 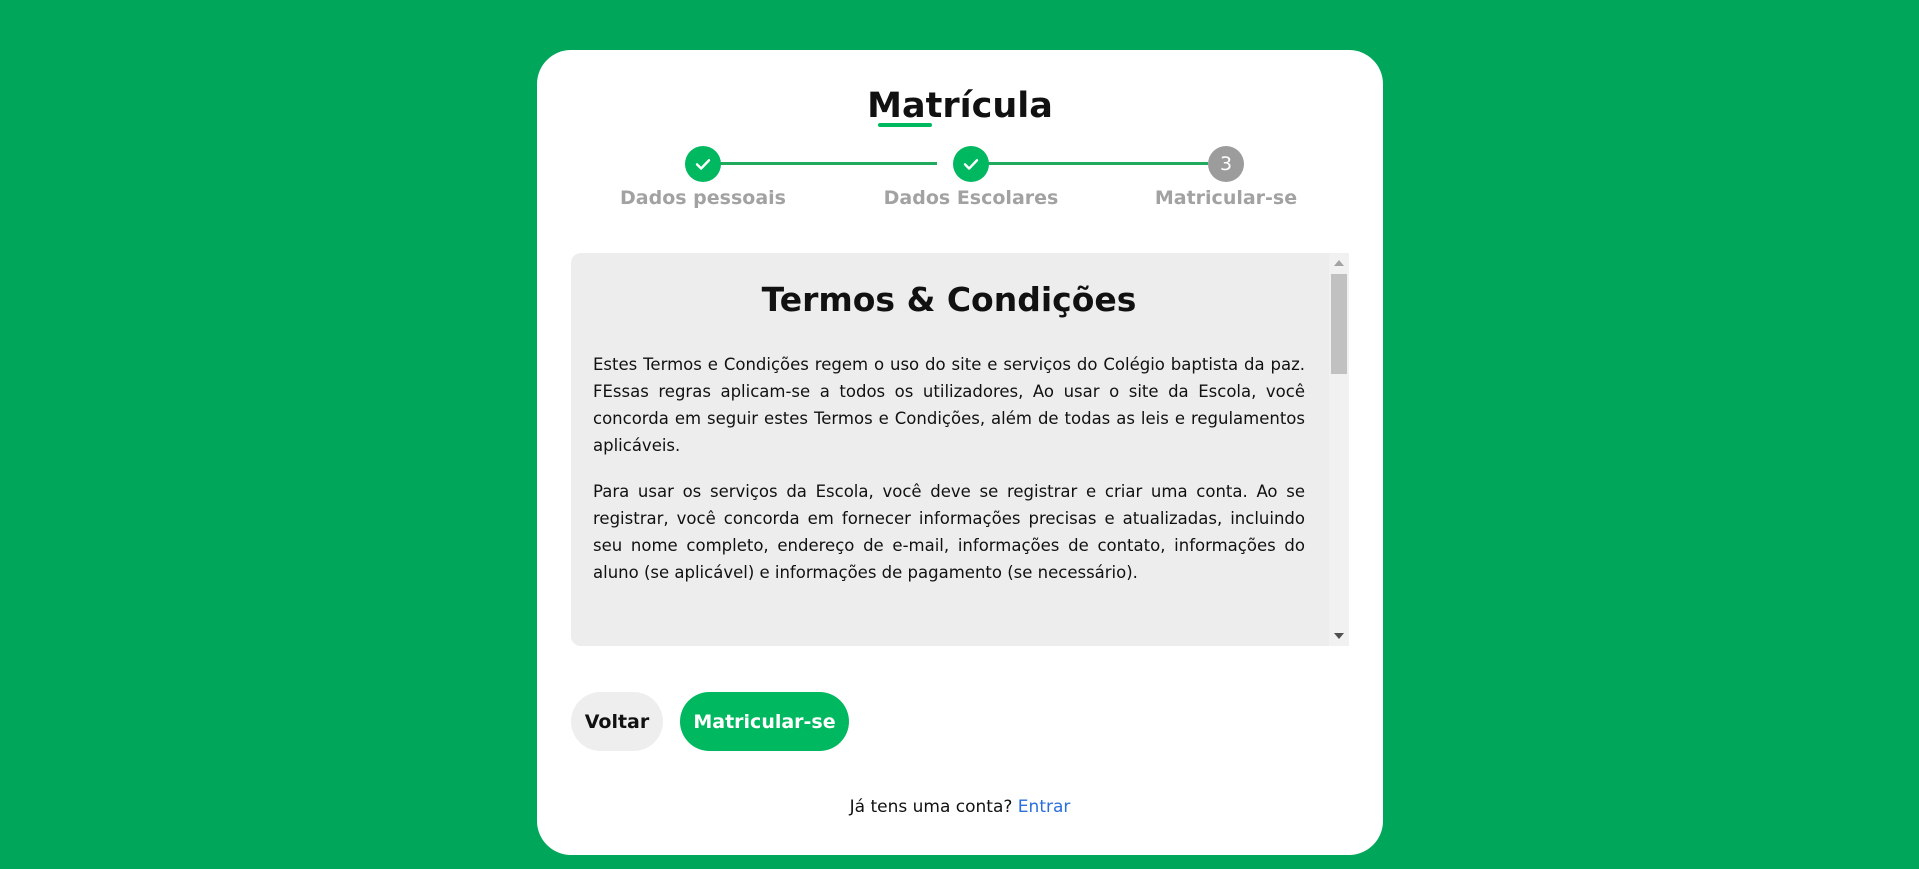 I want to click on step-1-label: Dados pessoais, so click(x=703, y=198).